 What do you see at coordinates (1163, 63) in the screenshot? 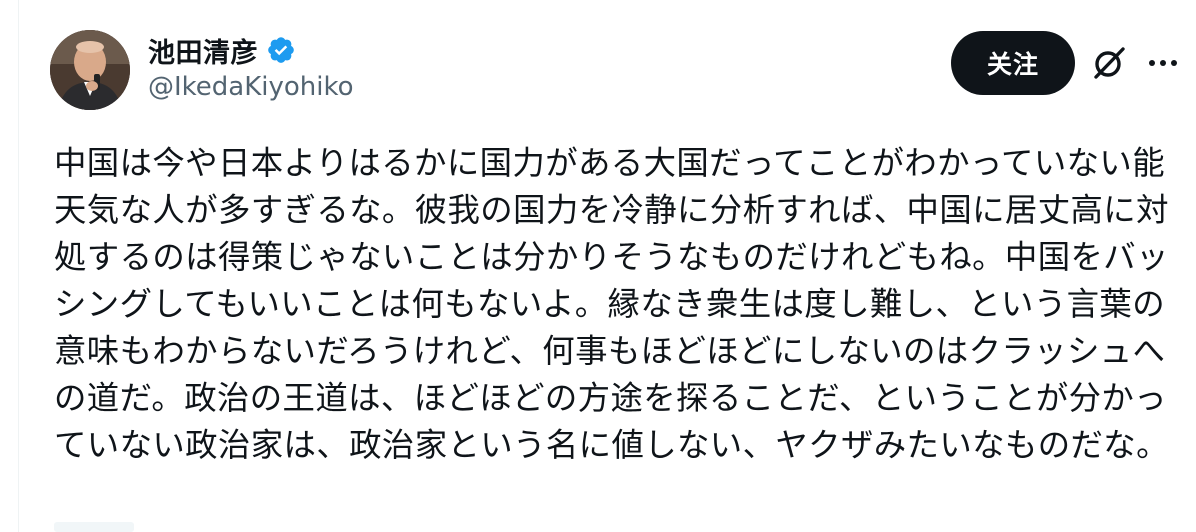
I see `more-options-icon` at bounding box center [1163, 63].